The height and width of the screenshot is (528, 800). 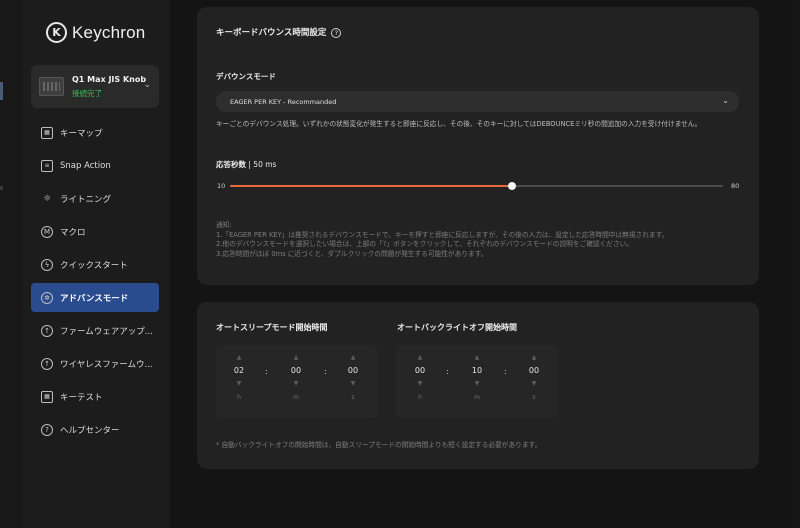 I want to click on sidebar-item-advance-mode: ✲ アドバンスモード, so click(x=95, y=297).